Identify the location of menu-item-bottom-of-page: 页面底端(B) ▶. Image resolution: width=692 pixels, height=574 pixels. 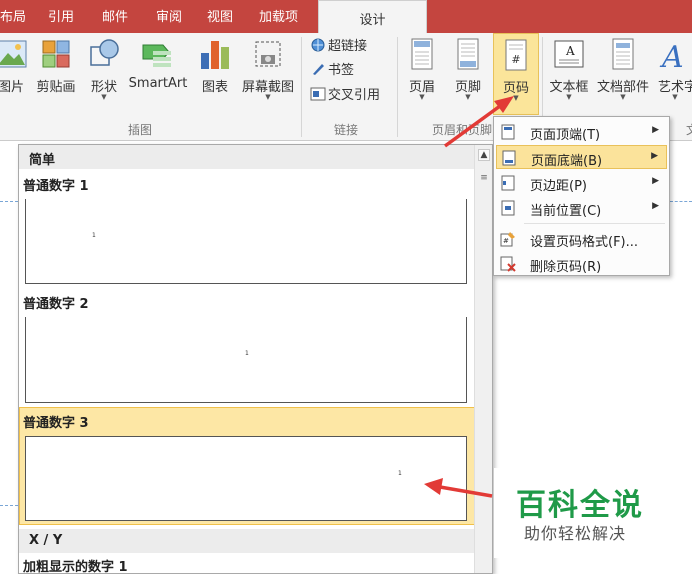
(581, 157).